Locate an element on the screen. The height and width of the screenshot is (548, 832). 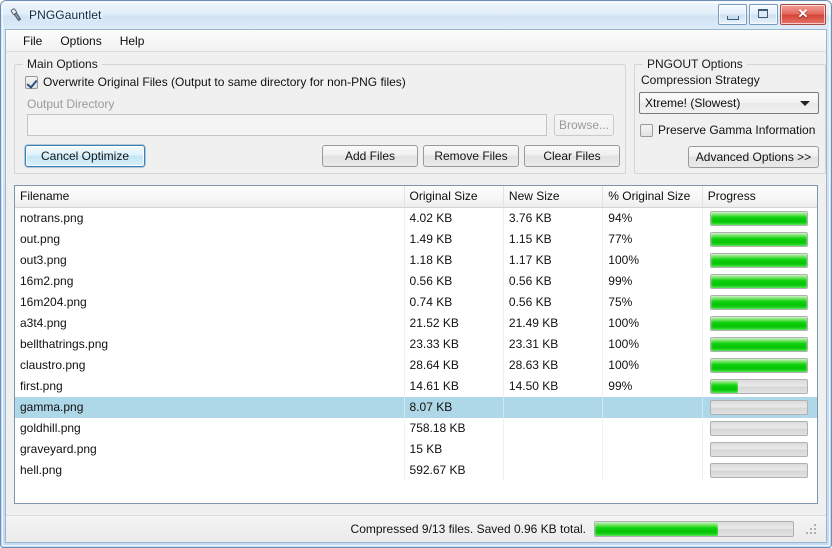
cell-new_size: 21.49 KB is located at coordinates (554, 323).